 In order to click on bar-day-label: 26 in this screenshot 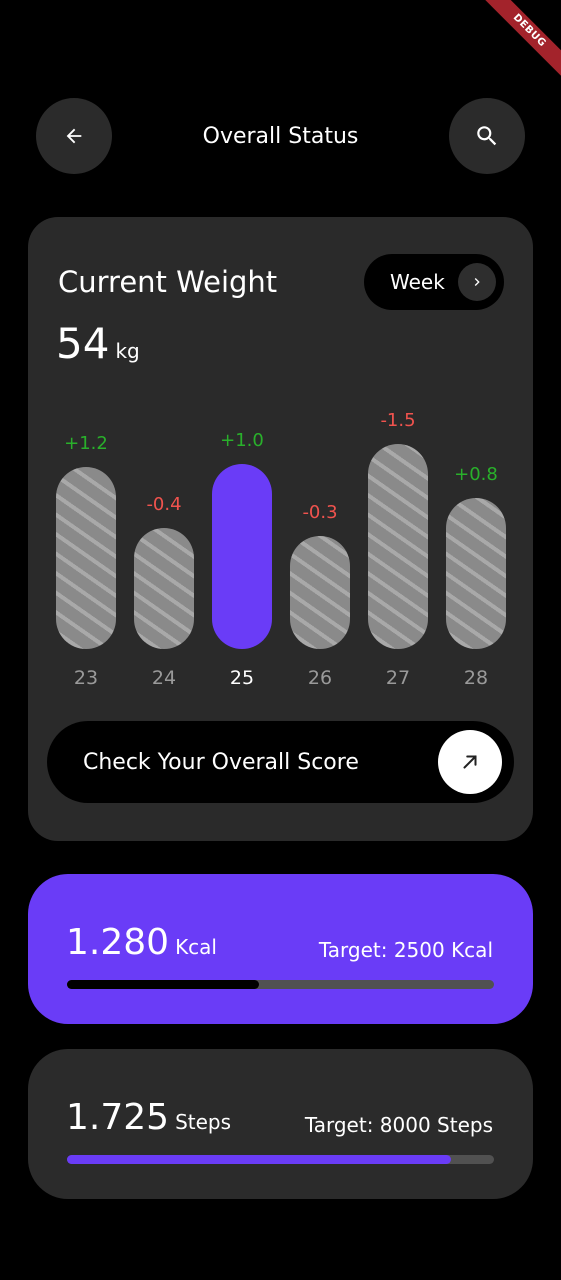, I will do `click(320, 678)`.